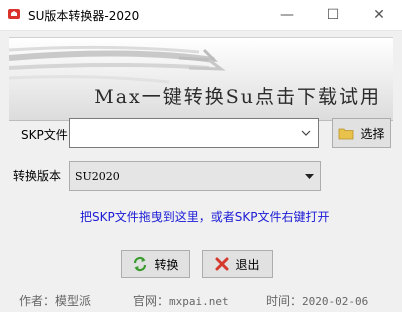 The image size is (402, 312). I want to click on author-name: 模型派, so click(73, 301).